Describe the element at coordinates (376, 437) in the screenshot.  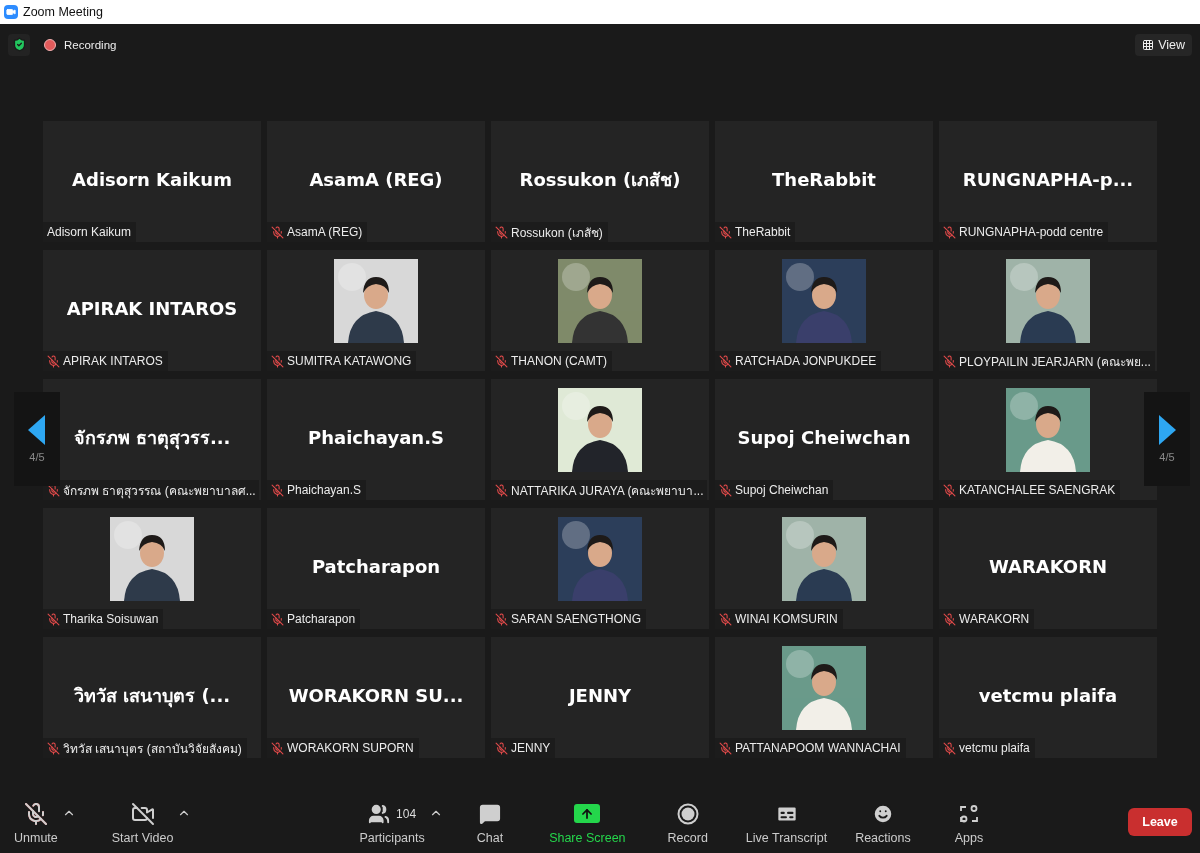
I see `participant-name: Phaichayan.S` at that location.